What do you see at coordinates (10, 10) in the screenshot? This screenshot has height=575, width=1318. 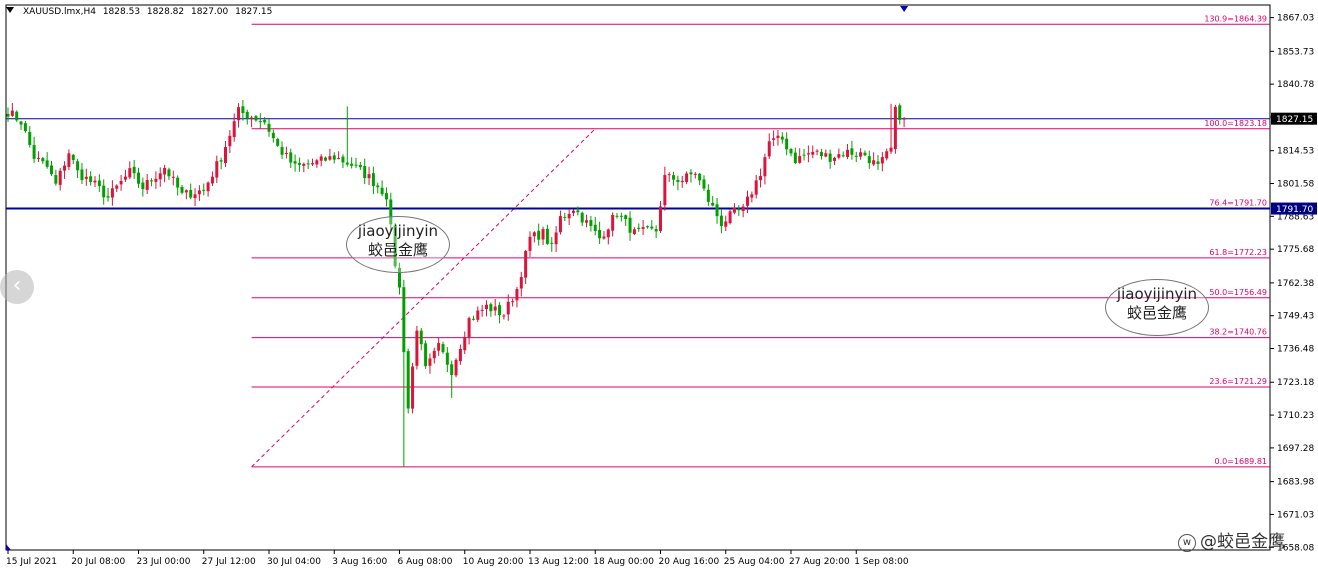 I see `dropdown-triangle-icon` at bounding box center [10, 10].